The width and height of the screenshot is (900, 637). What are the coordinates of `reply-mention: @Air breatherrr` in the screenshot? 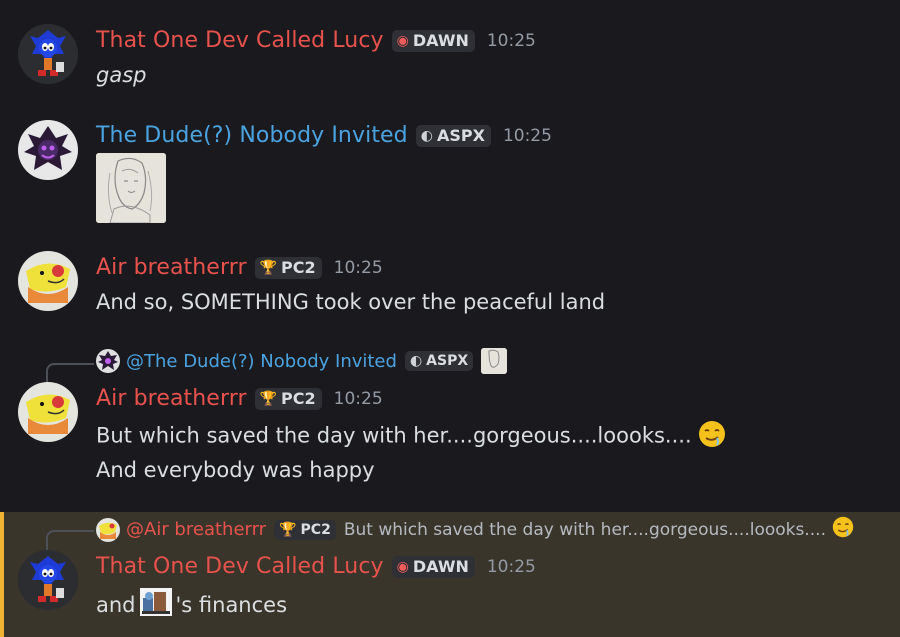 It's located at (196, 529).